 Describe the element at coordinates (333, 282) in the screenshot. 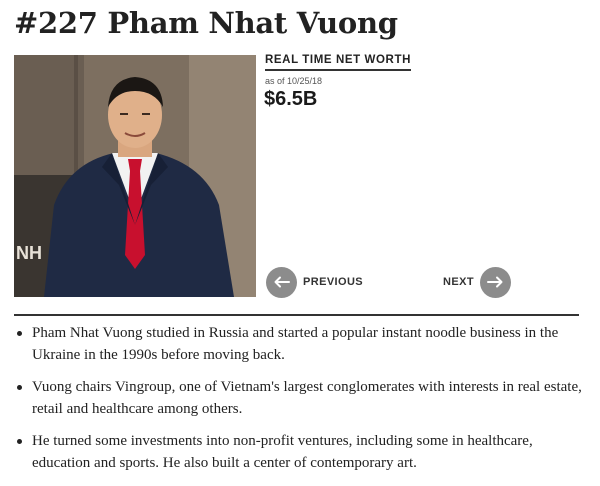

I see `previous-label: PREVIOUS` at that location.